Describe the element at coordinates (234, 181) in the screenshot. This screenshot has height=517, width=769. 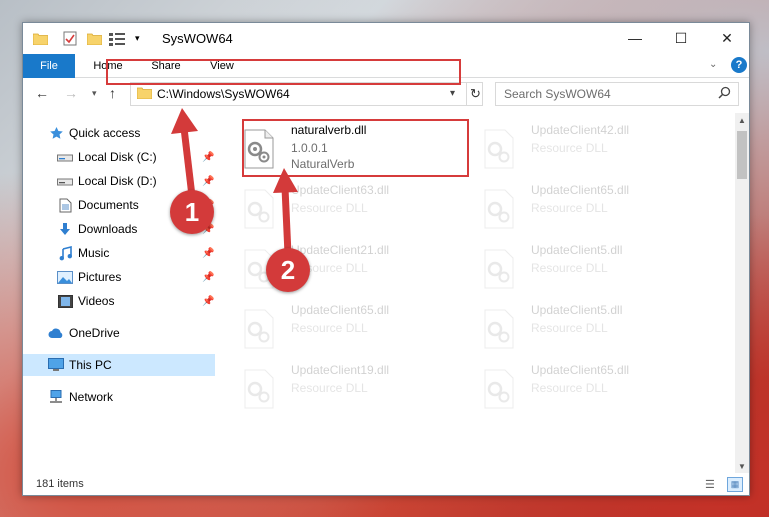
I see `annotation-arrows` at that location.